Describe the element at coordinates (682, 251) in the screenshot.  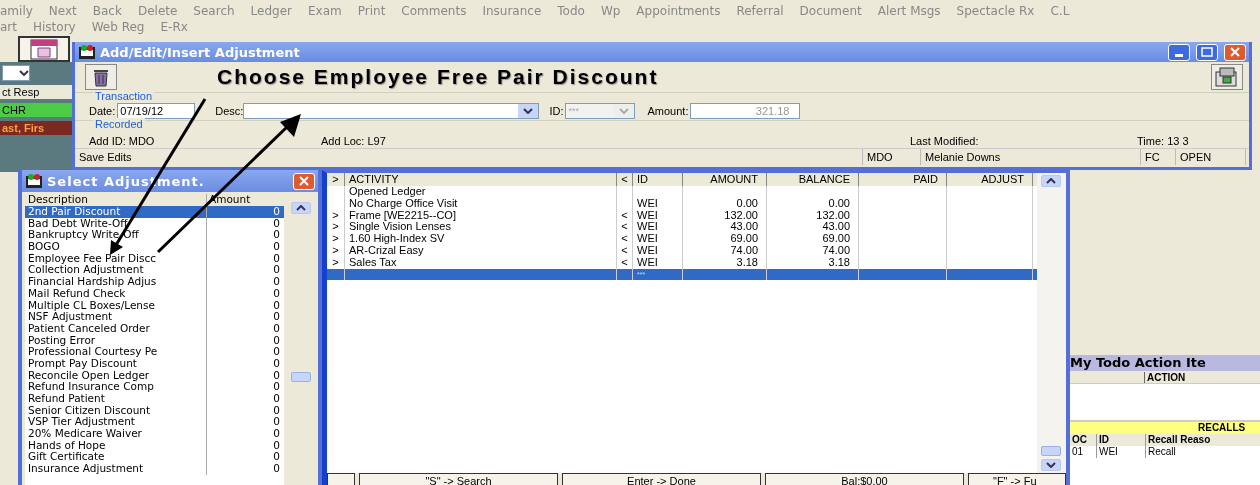
I see `ledger-row: > AR-Crizal Easy < WEI 74.00 74.00` at that location.